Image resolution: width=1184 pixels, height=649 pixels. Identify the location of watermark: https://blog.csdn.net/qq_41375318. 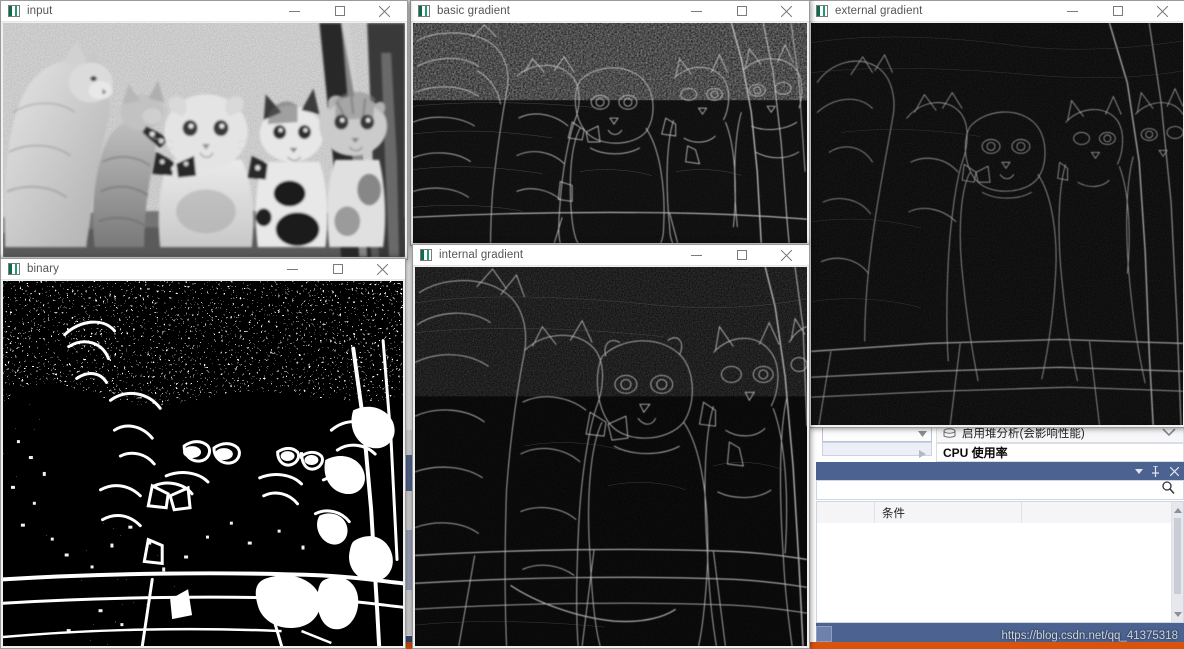
(1089, 636).